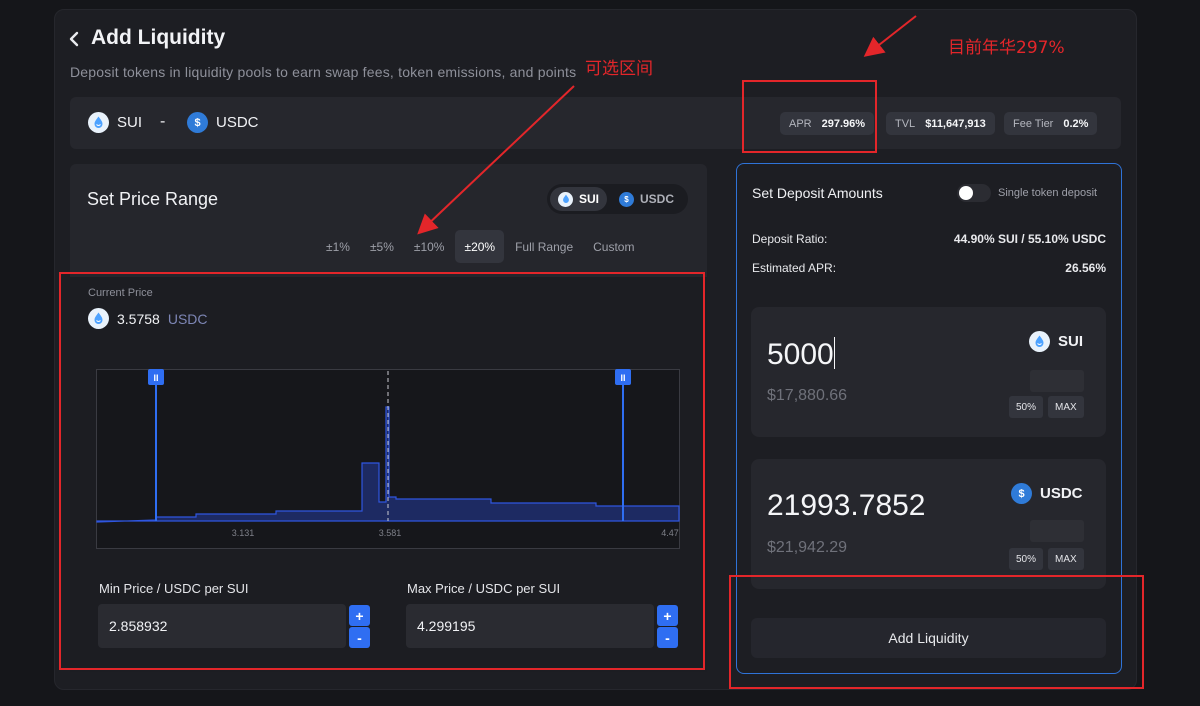  I want to click on annotation-arrows, so click(667, 125).